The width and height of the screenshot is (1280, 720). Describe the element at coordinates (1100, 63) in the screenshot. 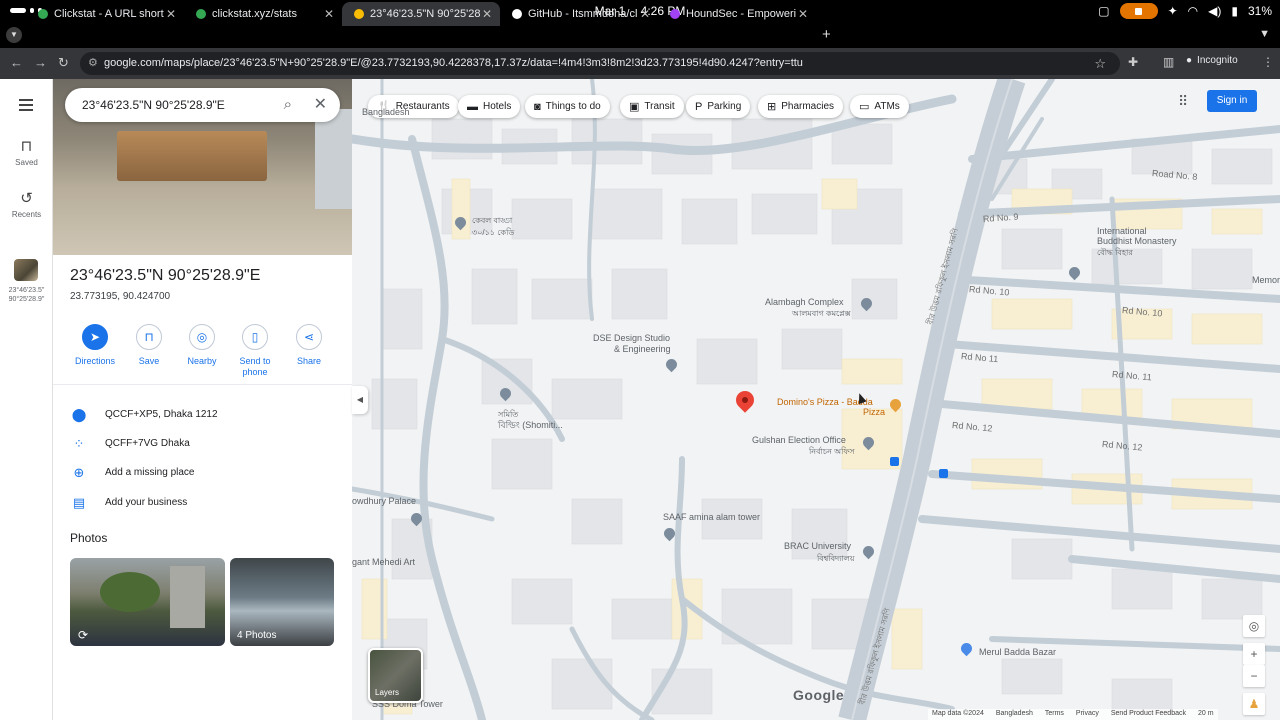

I see `bookmark-star-icon: ☆` at that location.